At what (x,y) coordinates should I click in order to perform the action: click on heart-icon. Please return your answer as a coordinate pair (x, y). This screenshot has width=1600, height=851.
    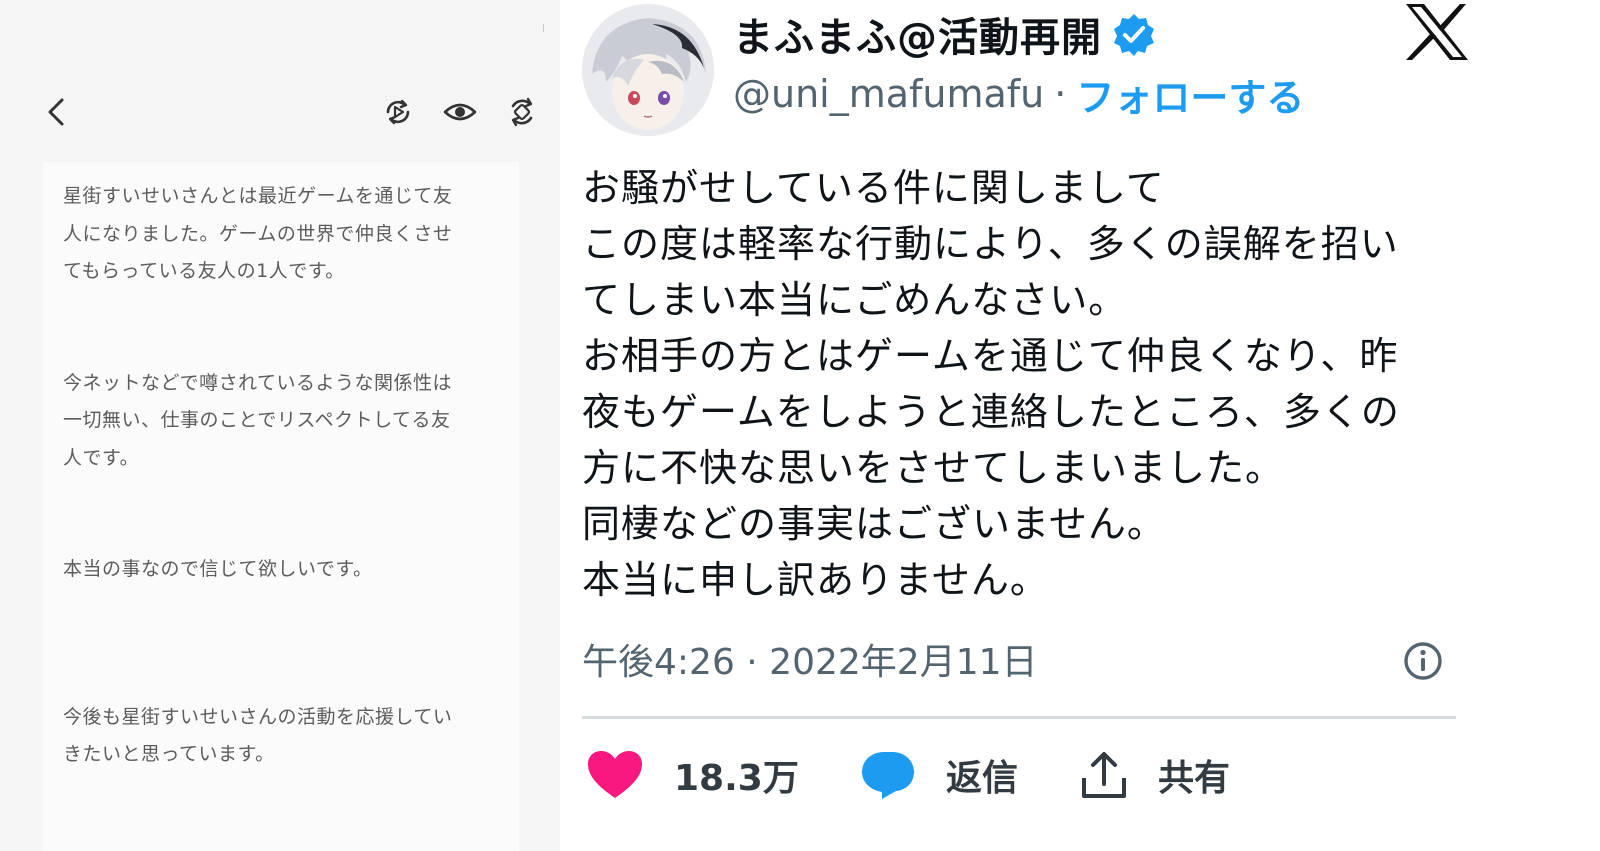
    Looking at the image, I should click on (615, 774).